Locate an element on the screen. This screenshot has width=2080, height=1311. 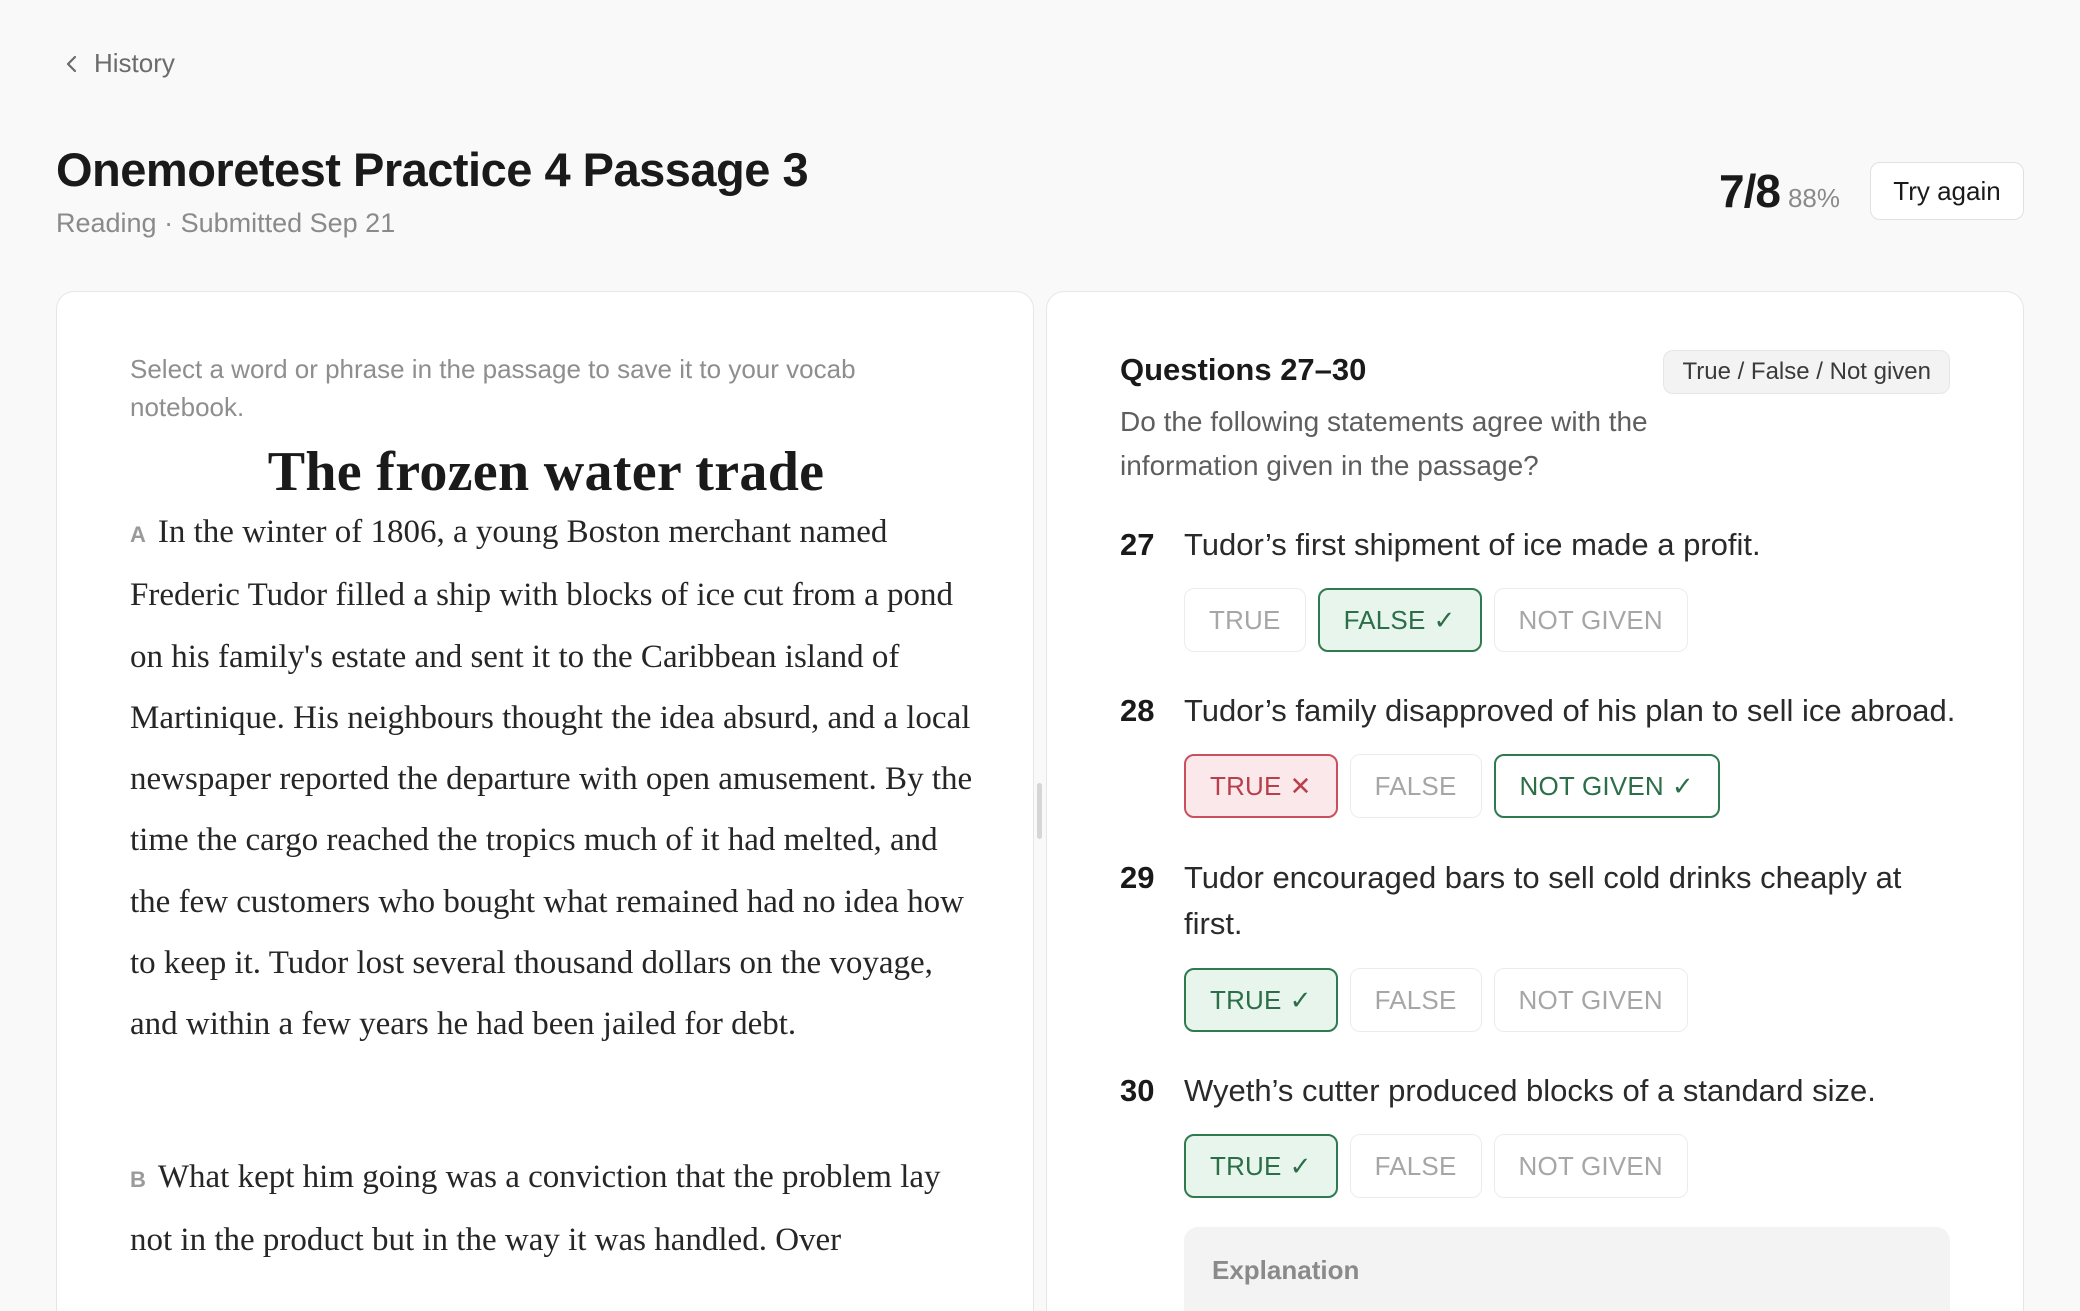
question-28-options: TRUE ✕ FALSE NOT GIVEN ✓ is located at coordinates (1452, 786).